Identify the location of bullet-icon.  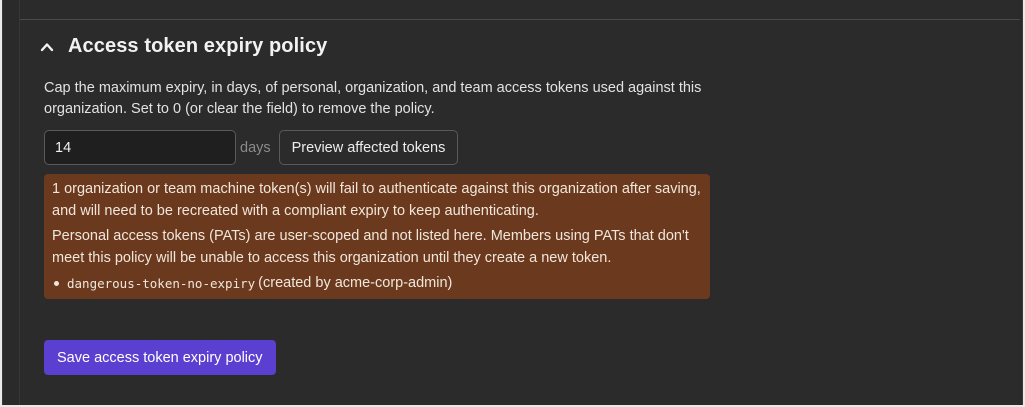
(56, 284).